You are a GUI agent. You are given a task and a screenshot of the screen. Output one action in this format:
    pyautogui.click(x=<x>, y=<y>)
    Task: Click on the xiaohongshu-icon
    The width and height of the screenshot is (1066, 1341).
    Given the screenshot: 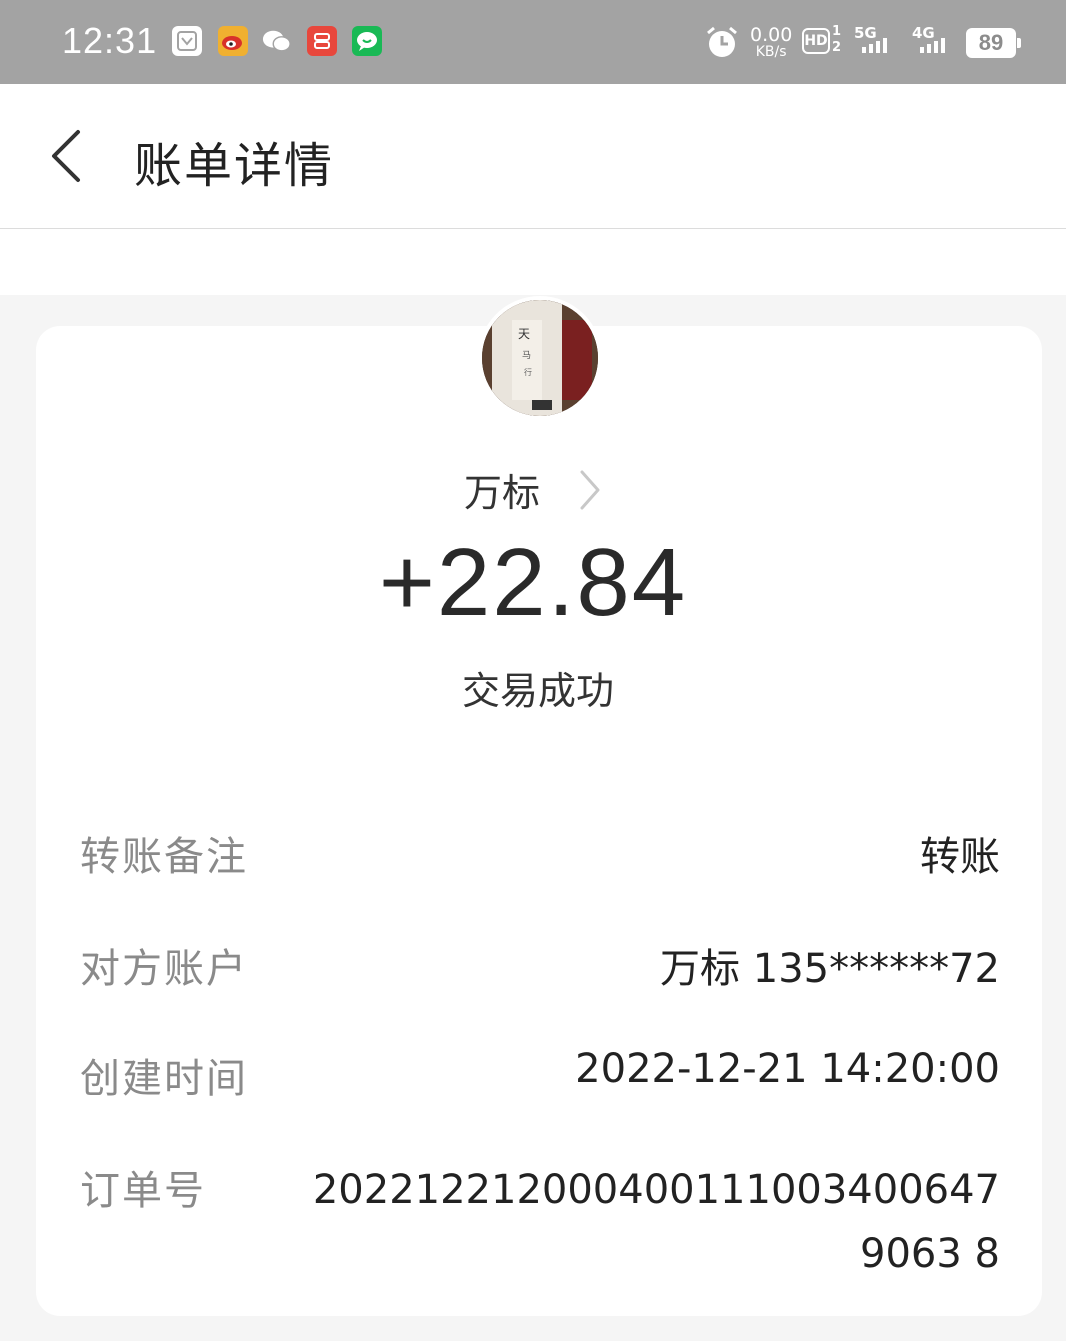 What is the action you would take?
    pyautogui.click(x=322, y=41)
    